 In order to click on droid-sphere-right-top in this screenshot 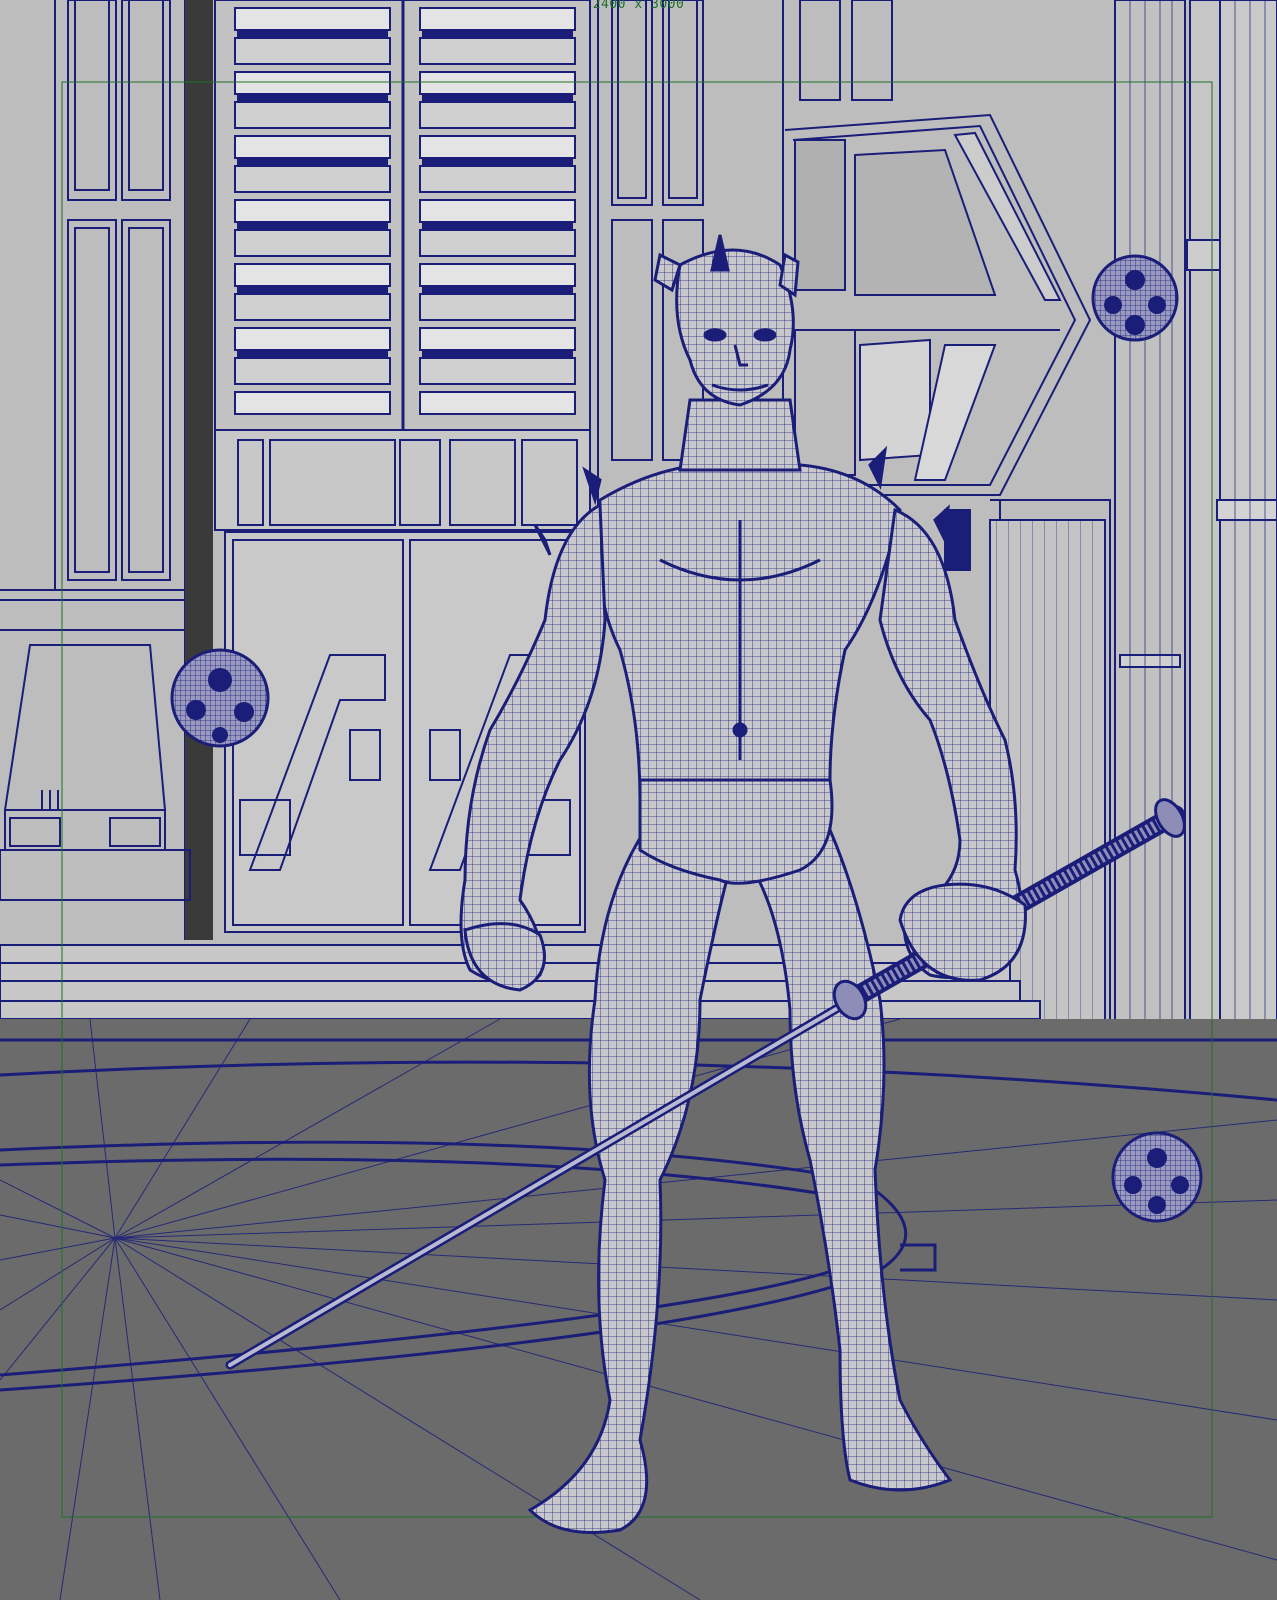, I will do `click(1135, 298)`.